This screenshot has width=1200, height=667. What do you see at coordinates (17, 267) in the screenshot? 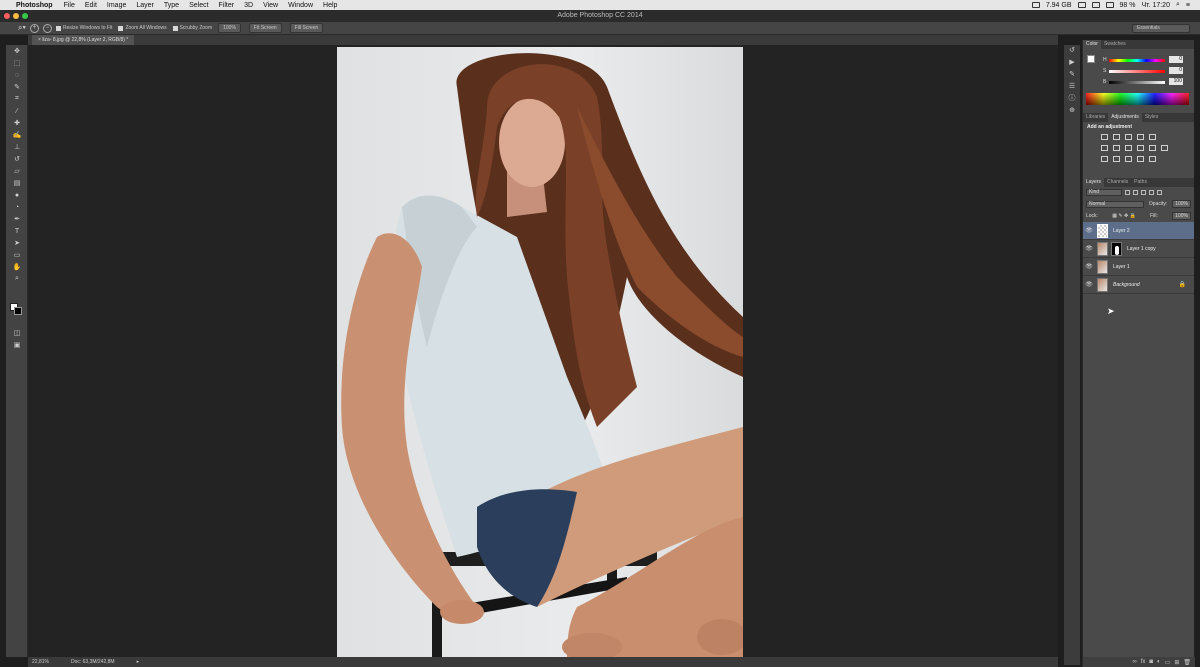
I see `hand-tool-icon: ✋` at bounding box center [17, 267].